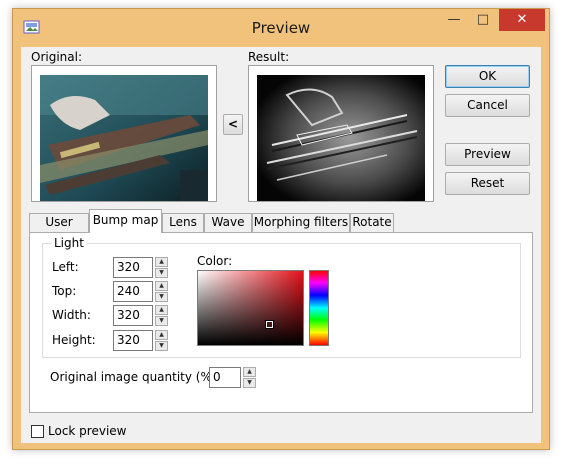 The image size is (570, 467). I want to click on original-label: Original:, so click(56, 57).